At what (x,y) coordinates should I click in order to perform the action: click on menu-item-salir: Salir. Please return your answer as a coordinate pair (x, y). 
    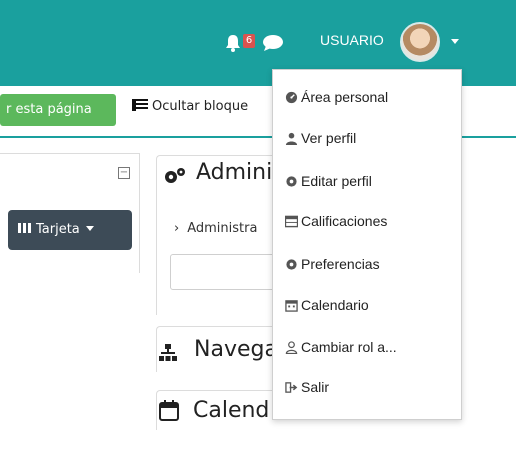
    Looking at the image, I should click on (307, 387).